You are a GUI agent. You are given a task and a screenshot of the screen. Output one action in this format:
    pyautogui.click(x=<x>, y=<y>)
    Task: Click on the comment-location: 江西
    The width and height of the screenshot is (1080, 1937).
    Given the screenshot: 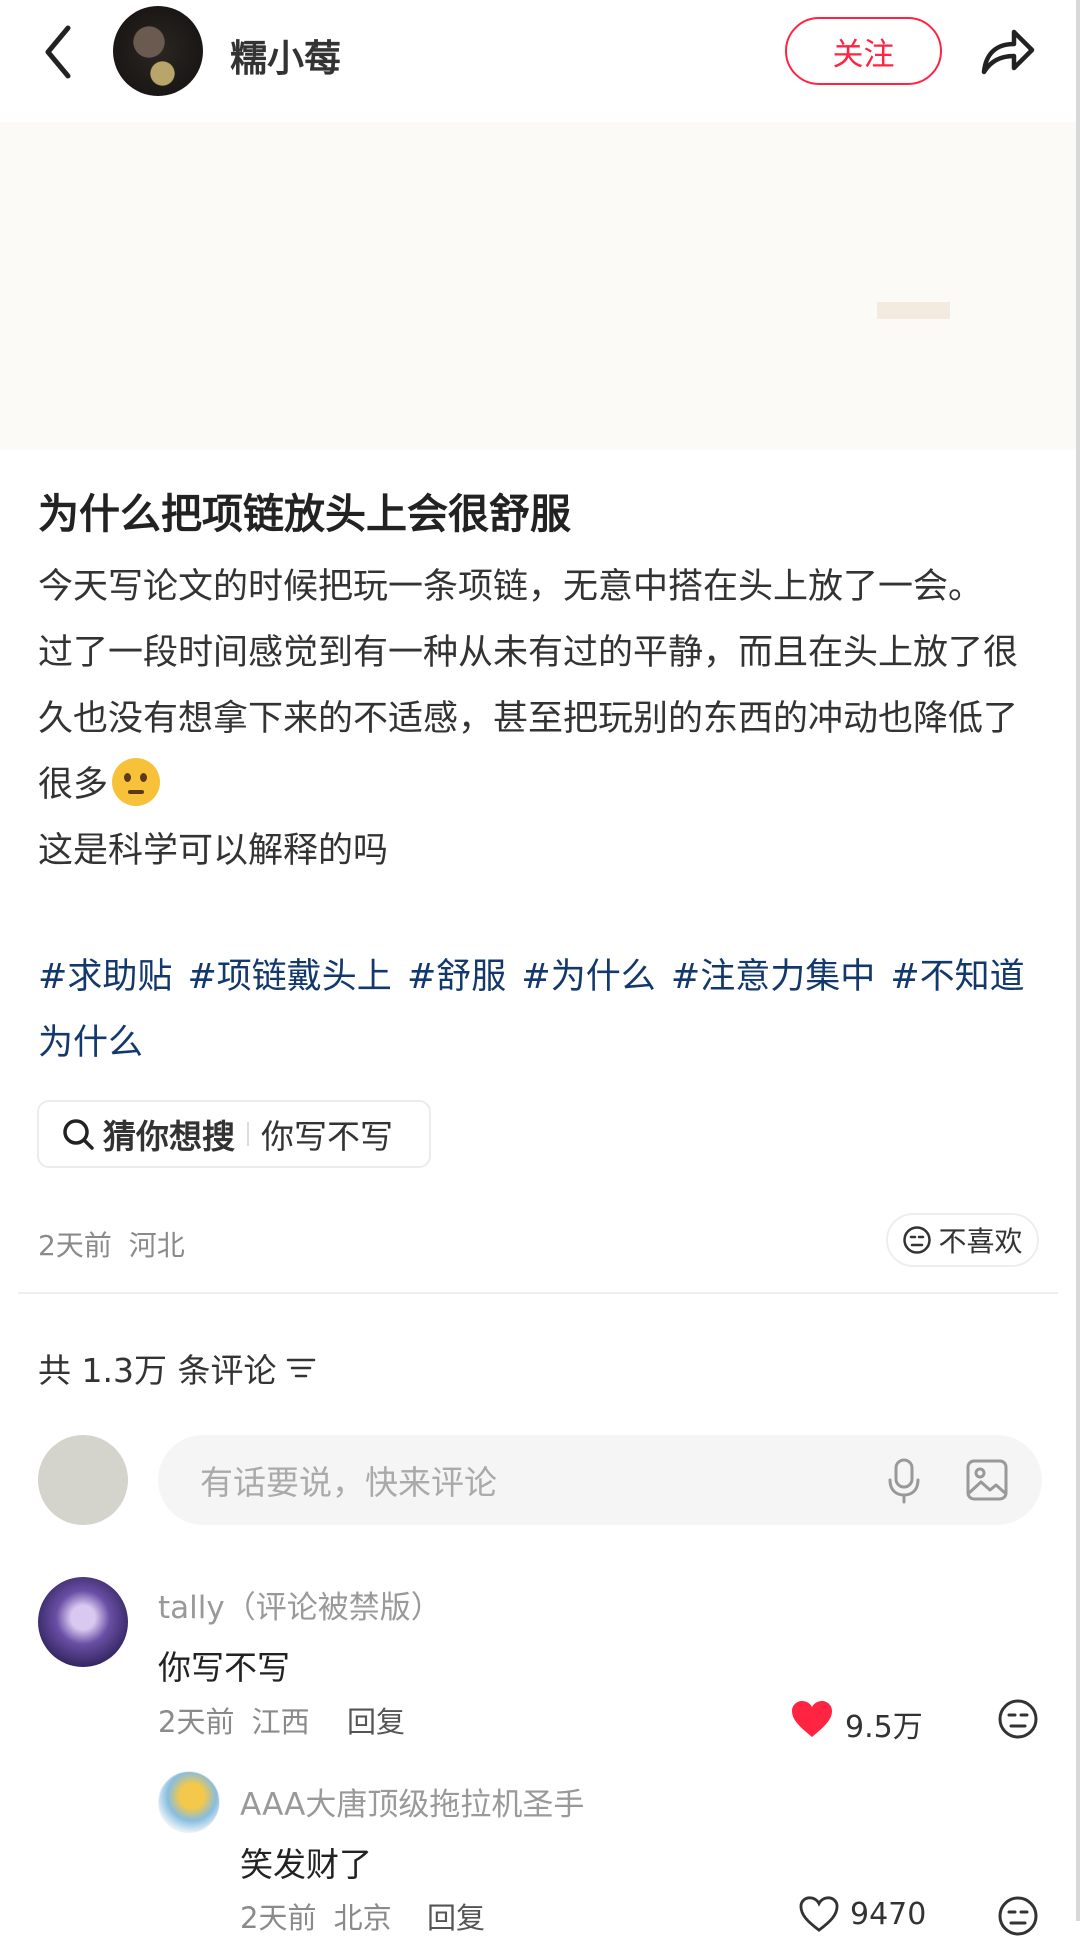 What is the action you would take?
    pyautogui.click(x=280, y=1722)
    